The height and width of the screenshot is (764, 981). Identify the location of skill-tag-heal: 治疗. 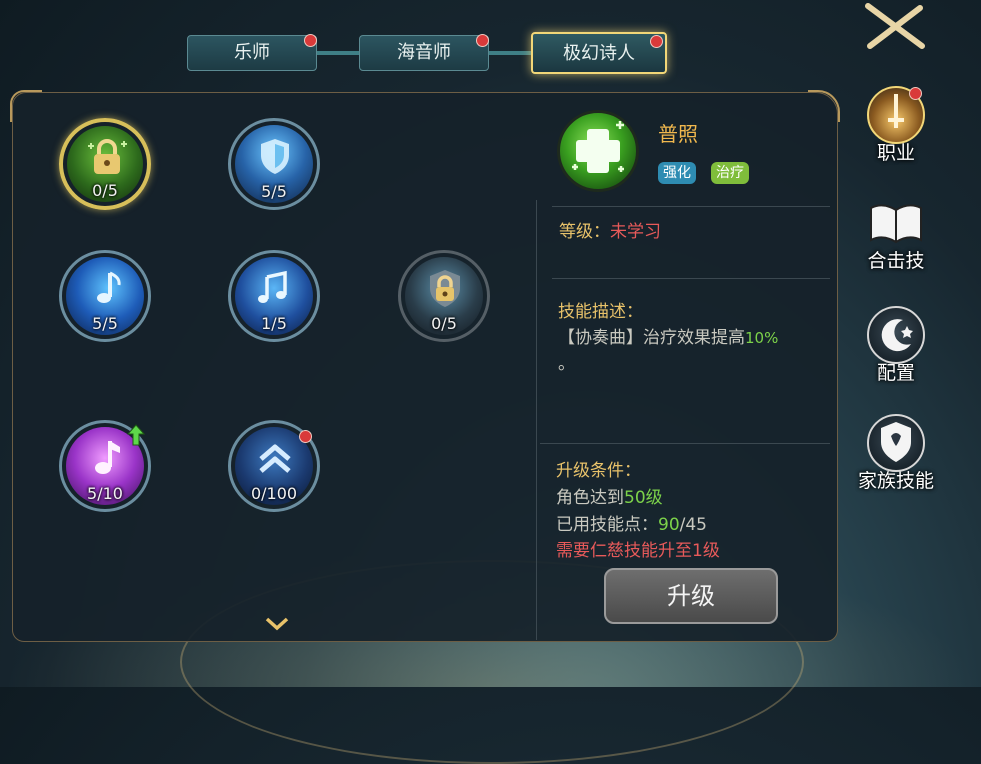
(730, 173).